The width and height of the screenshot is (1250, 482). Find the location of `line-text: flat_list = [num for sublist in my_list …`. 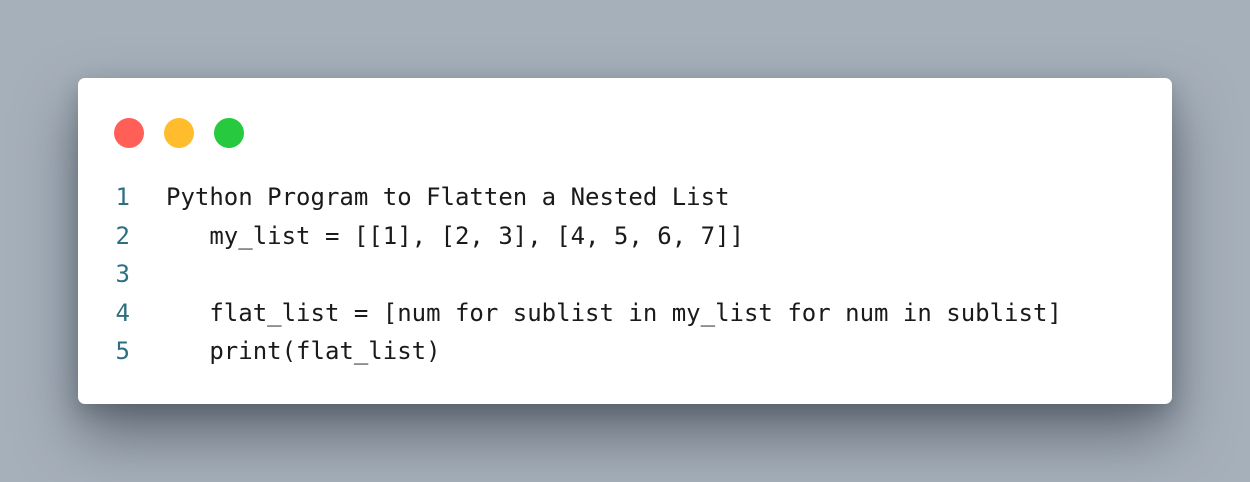

line-text: flat_list = [num for sublist in my_list … is located at coordinates (614, 312).